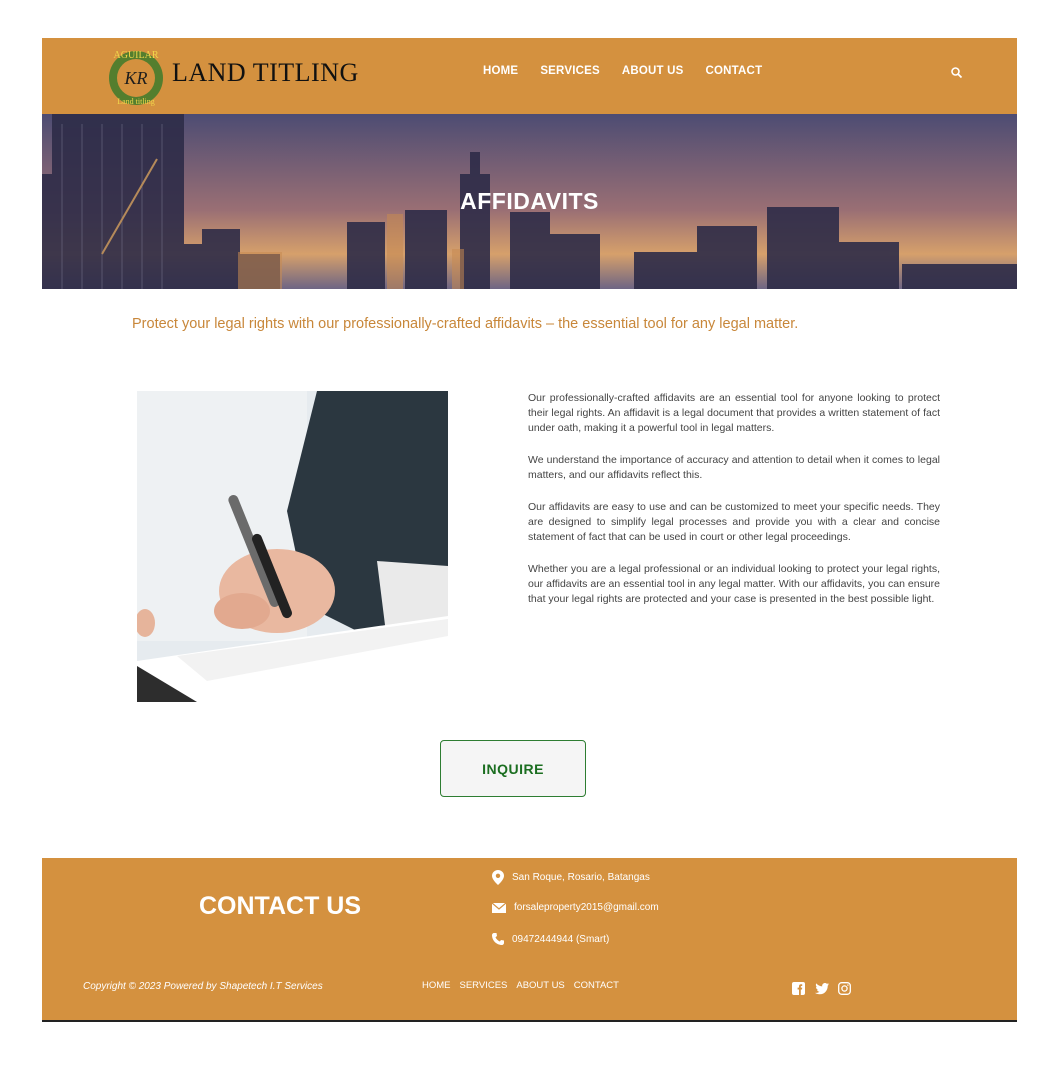 This screenshot has height=1077, width=1048. I want to click on address-line: San Roque, Rosario, Batangas, so click(571, 877).